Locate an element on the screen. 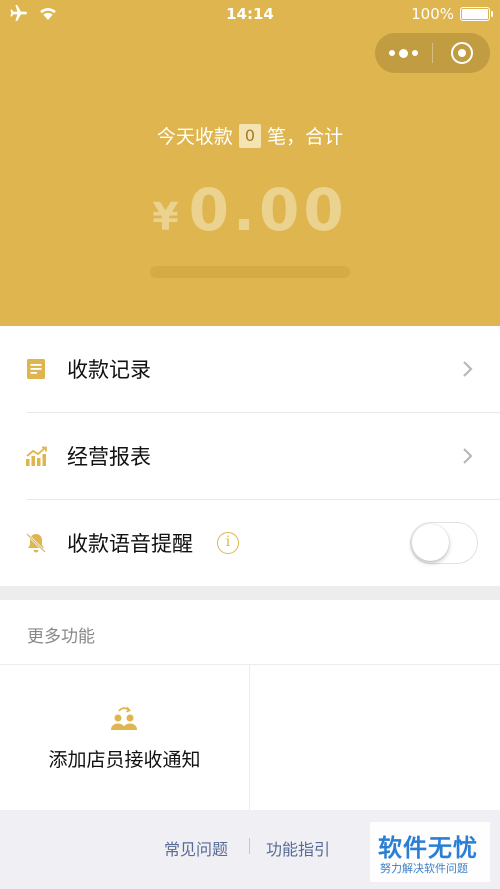 This screenshot has height=889, width=500. payment-records-label: 收款记录 is located at coordinates (109, 370).